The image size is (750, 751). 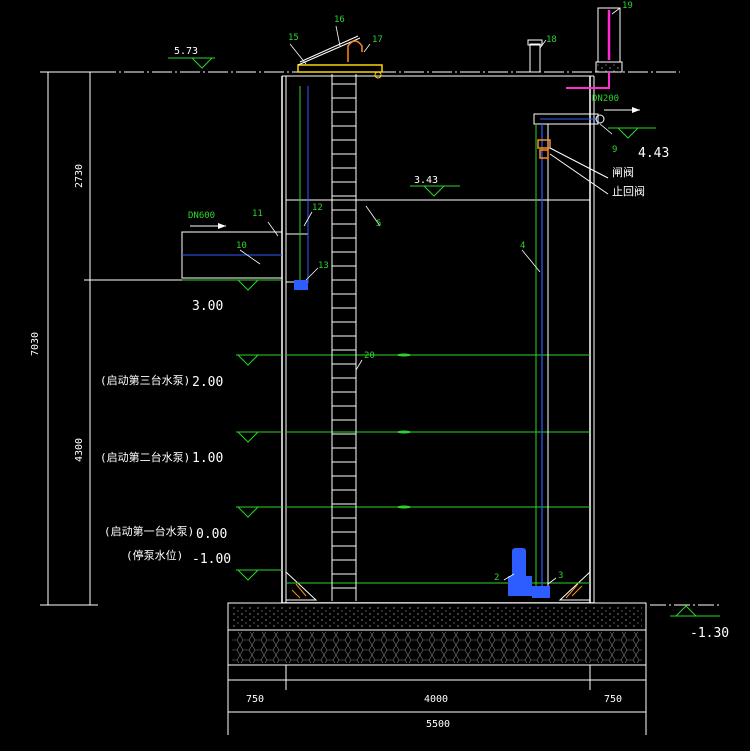 I want to click on water-level-marker: 3.43, so click(x=435, y=186).